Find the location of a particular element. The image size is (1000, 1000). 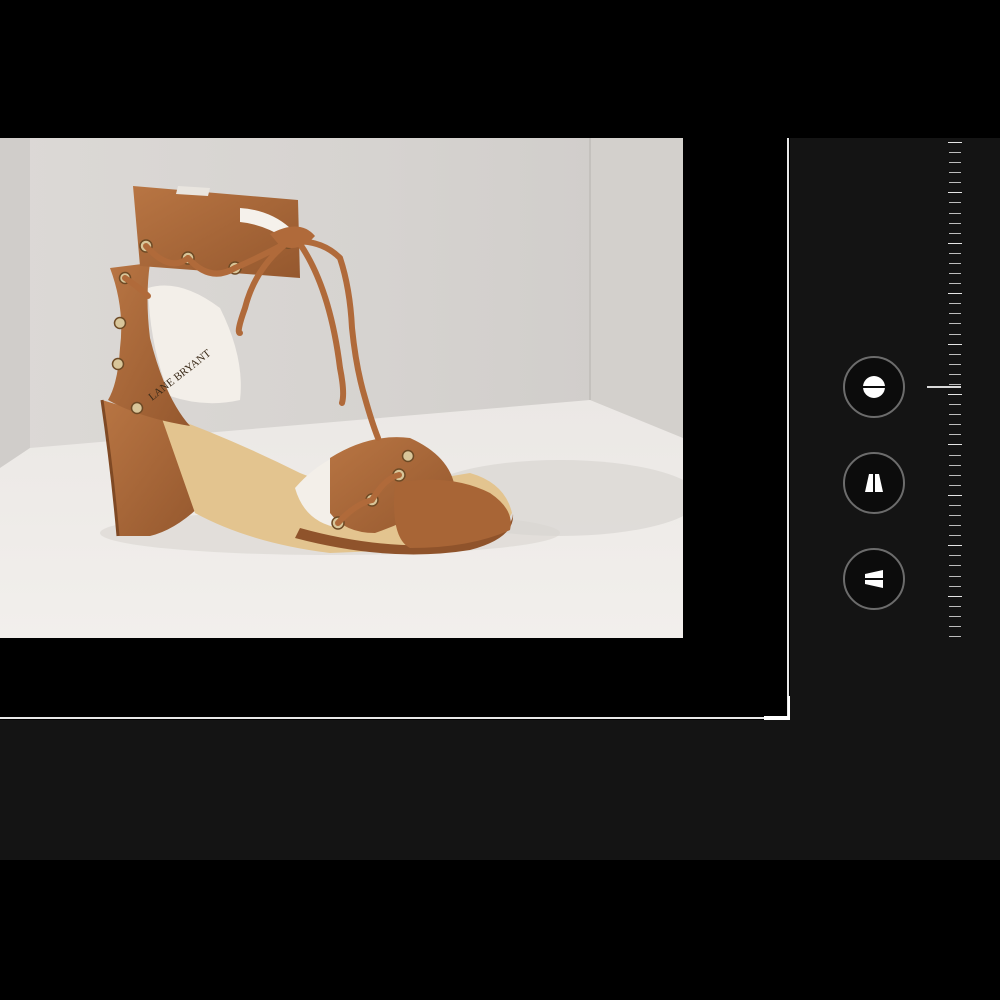

straighten-button is located at coordinates (874, 387).